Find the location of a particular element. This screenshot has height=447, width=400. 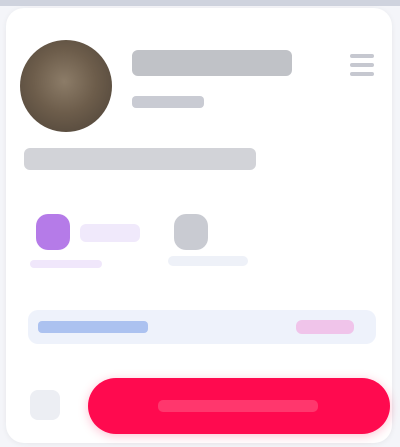

avatar is located at coordinates (66, 86).